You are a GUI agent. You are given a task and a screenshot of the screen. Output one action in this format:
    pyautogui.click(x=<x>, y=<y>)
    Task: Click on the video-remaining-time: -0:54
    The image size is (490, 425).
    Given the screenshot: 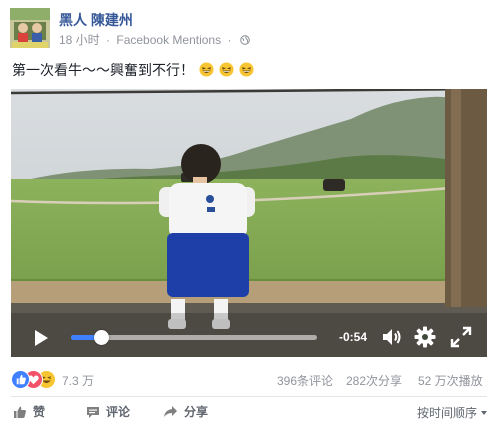 What is the action you would take?
    pyautogui.click(x=353, y=337)
    